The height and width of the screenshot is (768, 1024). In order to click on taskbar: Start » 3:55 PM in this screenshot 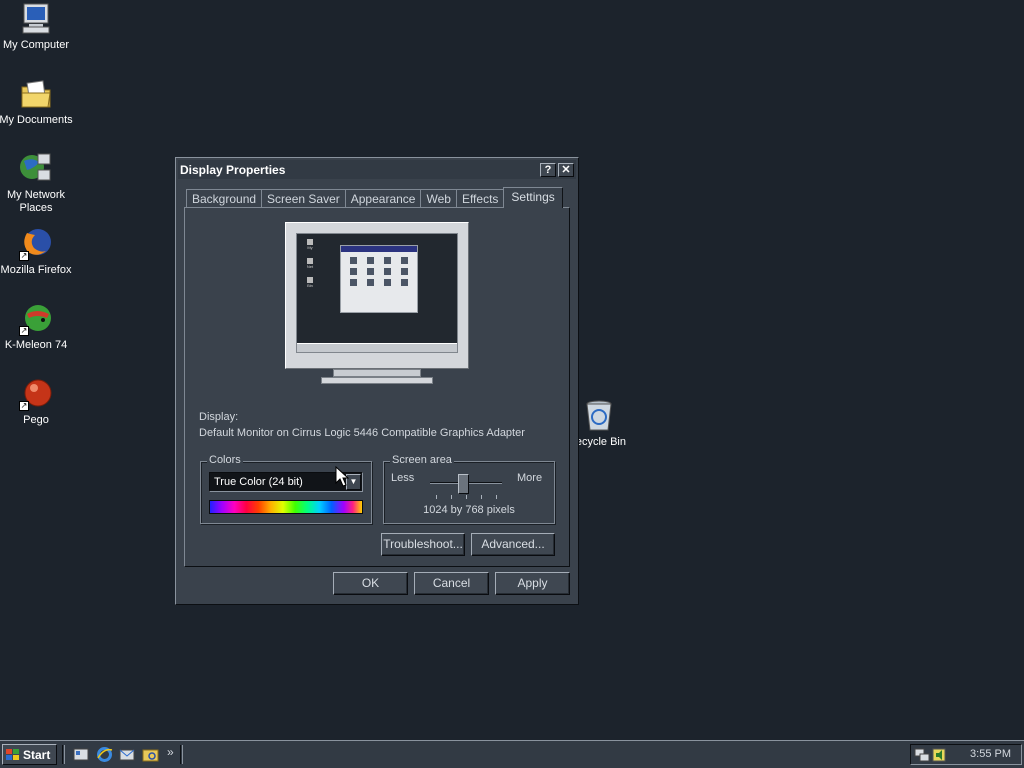, I will do `click(512, 754)`.